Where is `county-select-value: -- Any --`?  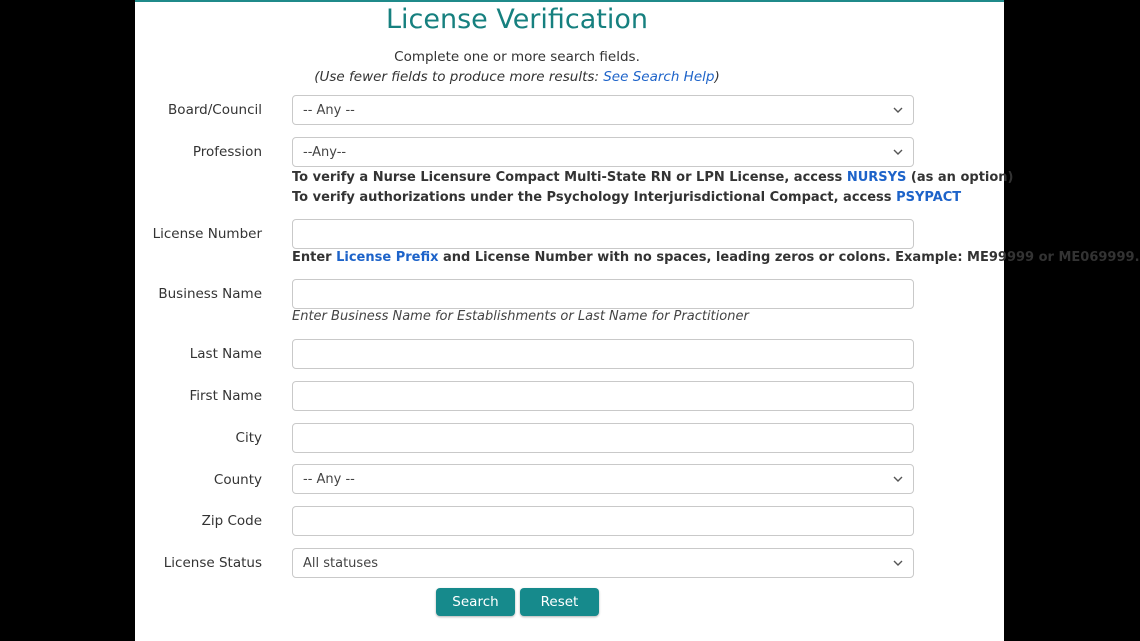
county-select-value: -- Any -- is located at coordinates (329, 479).